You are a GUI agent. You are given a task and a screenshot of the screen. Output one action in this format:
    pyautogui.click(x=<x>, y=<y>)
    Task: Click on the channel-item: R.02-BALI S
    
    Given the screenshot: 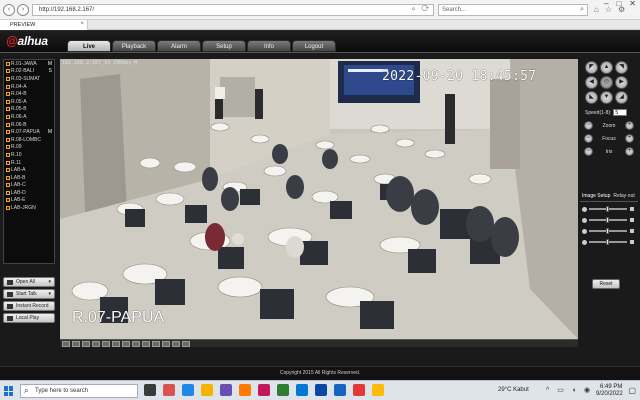 What is the action you would take?
    pyautogui.click(x=29, y=72)
    